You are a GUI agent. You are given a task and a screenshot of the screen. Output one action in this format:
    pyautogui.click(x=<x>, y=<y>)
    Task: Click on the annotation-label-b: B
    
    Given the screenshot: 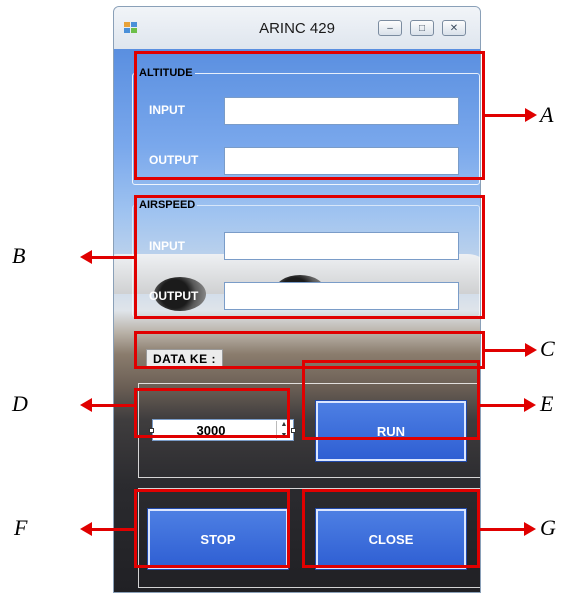 What is the action you would take?
    pyautogui.click(x=19, y=255)
    